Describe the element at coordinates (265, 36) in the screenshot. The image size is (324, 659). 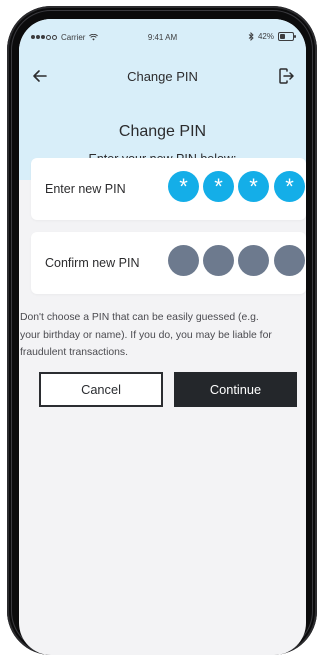
I see `battery-percent: 42%` at that location.